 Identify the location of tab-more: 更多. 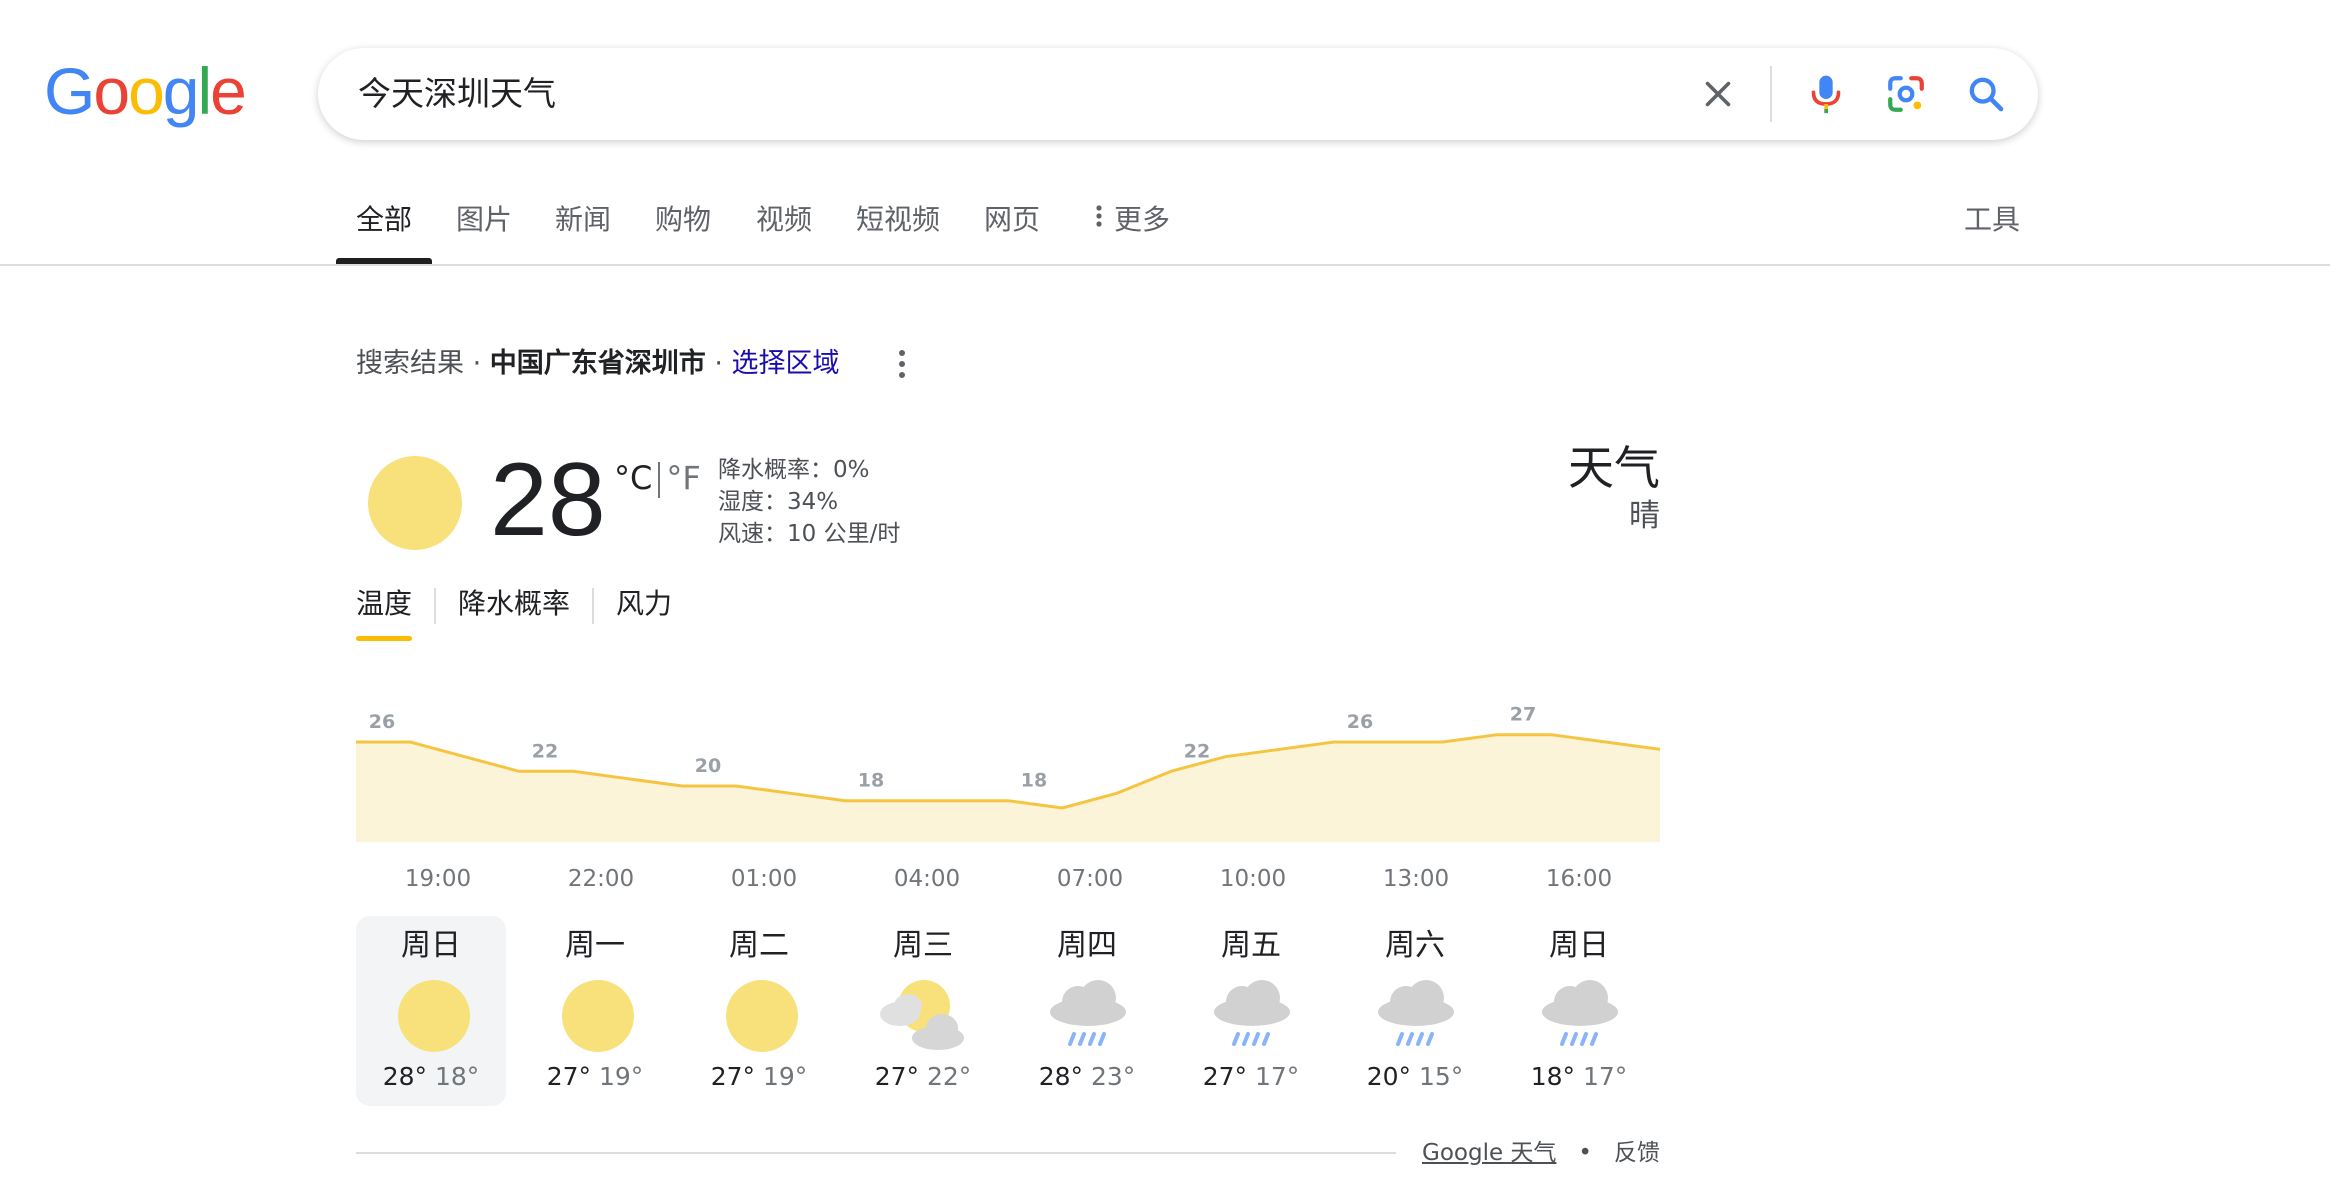
(1132, 220).